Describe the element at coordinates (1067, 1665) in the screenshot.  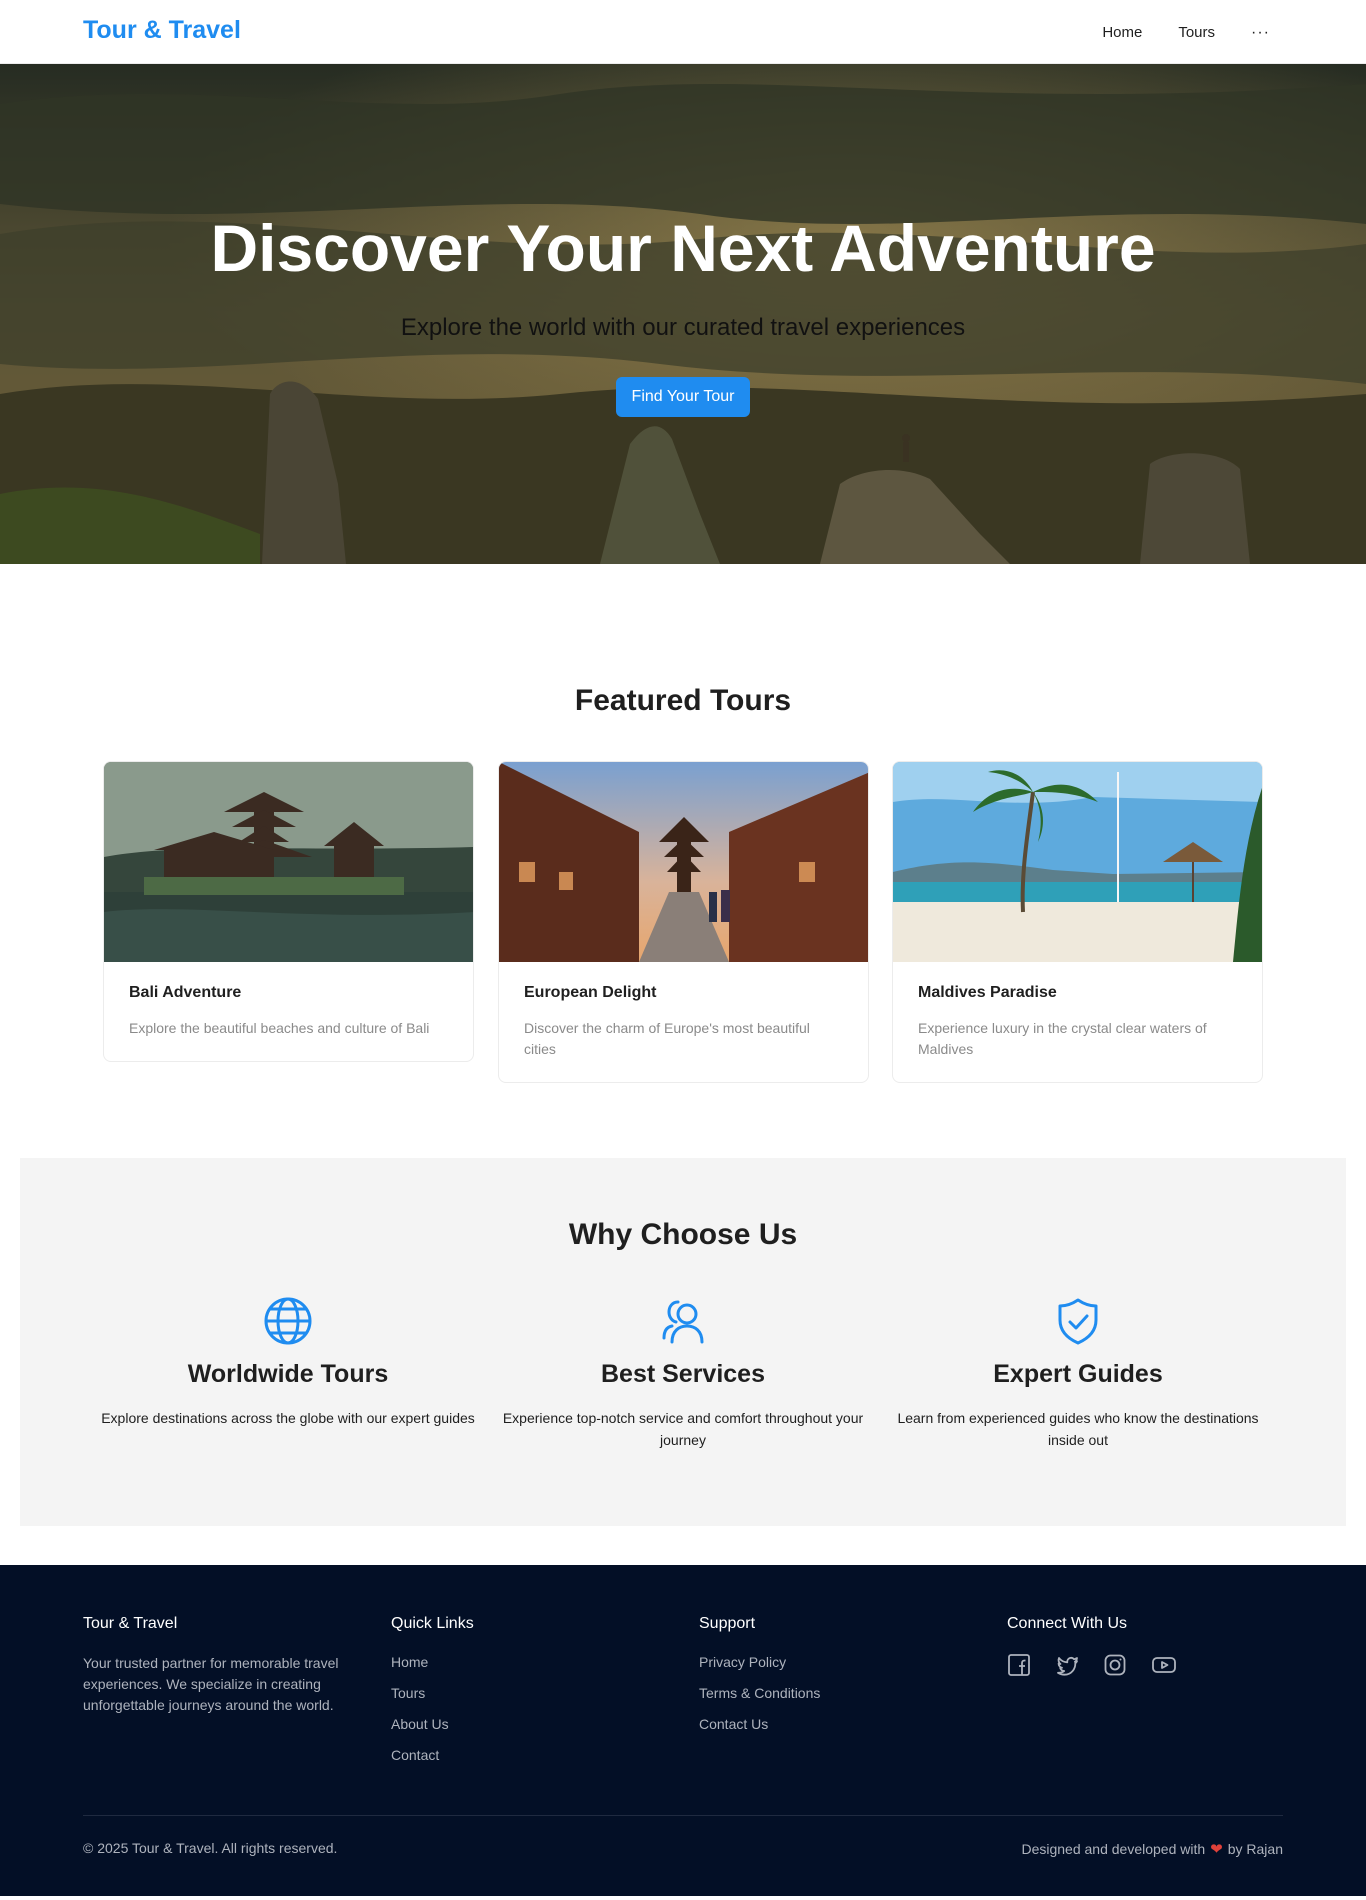
I see `twitter-icon` at that location.